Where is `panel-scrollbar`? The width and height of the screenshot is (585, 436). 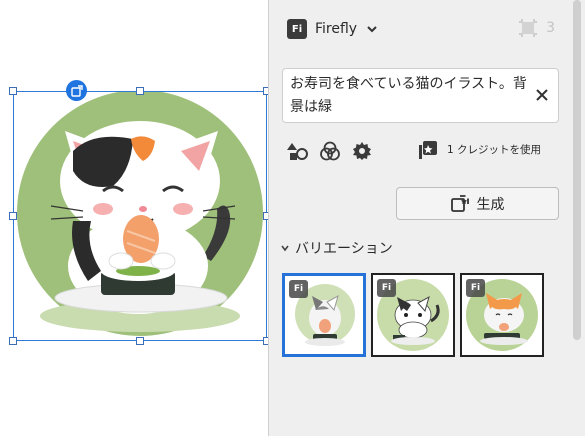 panel-scrollbar is located at coordinates (577, 170).